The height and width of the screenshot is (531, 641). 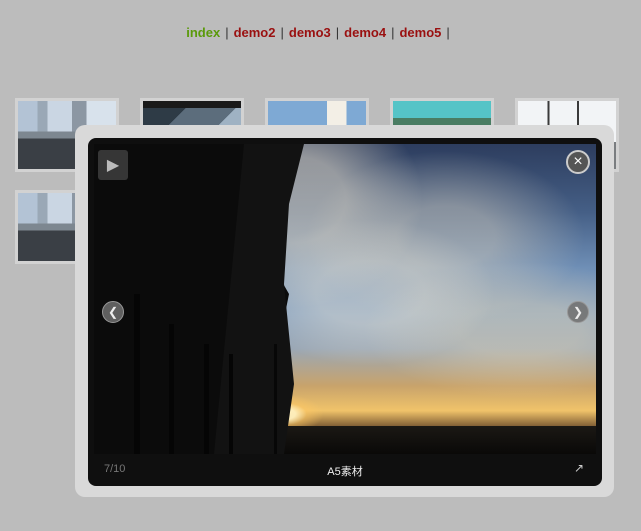 What do you see at coordinates (310, 32) in the screenshot?
I see `nav-link-demo3: demo3` at bounding box center [310, 32].